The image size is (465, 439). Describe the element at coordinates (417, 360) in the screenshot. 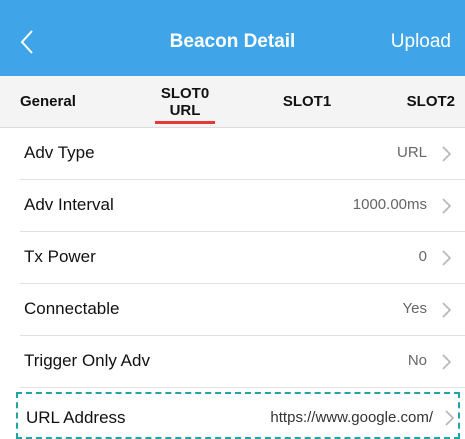

I see `row-value: No` at that location.